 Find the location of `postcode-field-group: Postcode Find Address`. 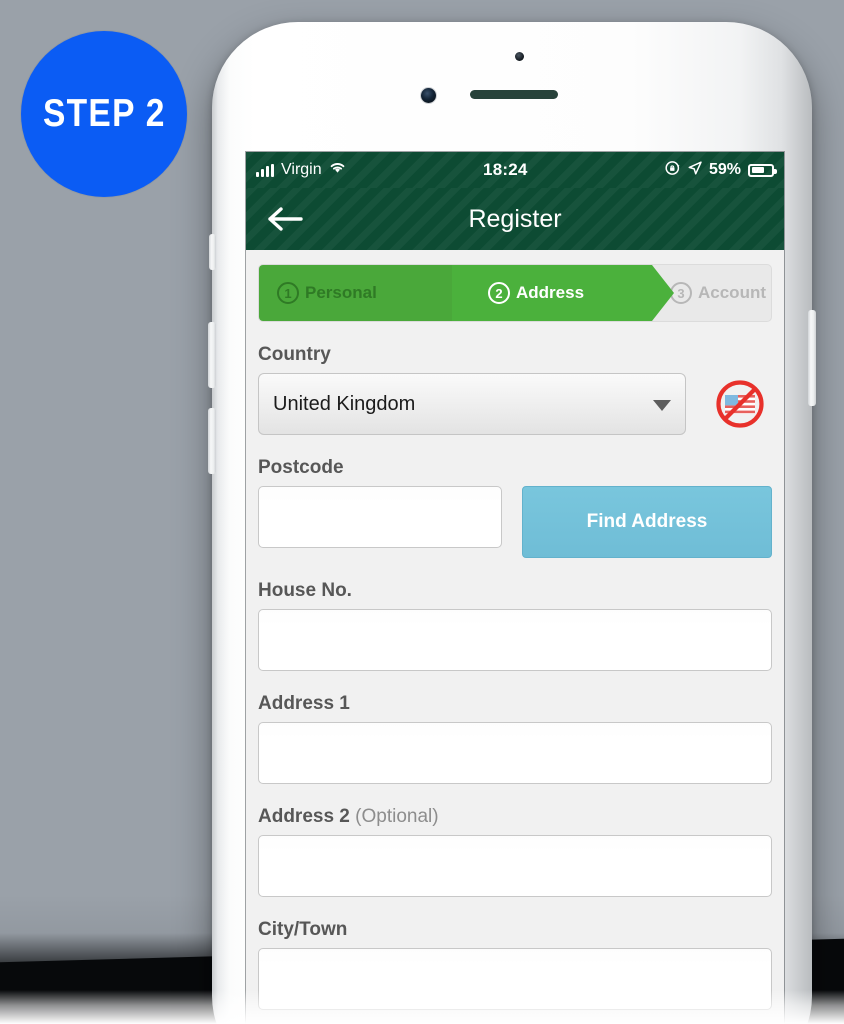

postcode-field-group: Postcode Find Address is located at coordinates (515, 507).